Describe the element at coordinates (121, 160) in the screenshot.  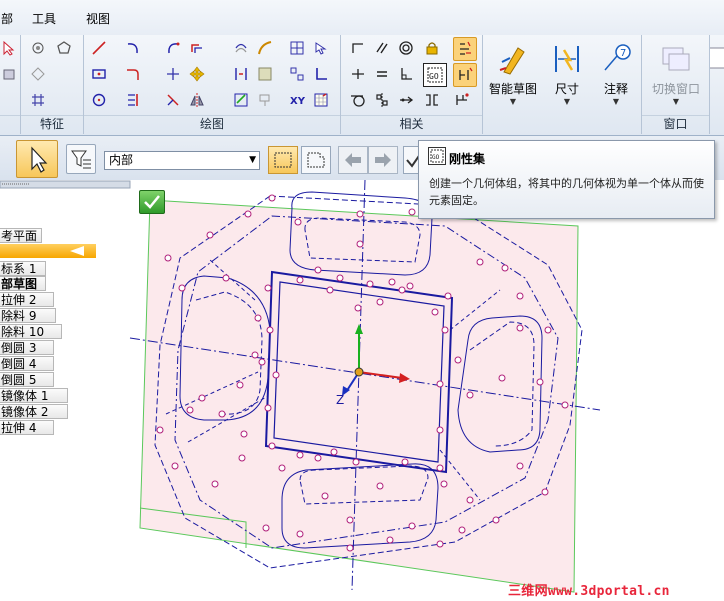
I see `selection-mode-value: 内部` at that location.